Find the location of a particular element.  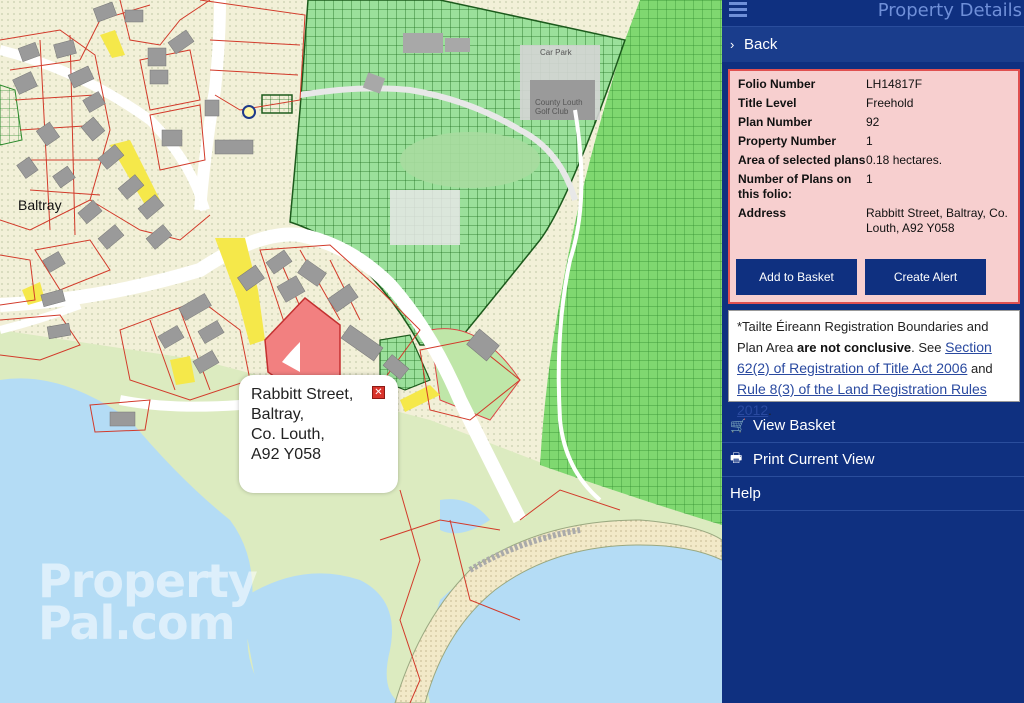

popup-line-county: Co. Louth, is located at coordinates (288, 434).